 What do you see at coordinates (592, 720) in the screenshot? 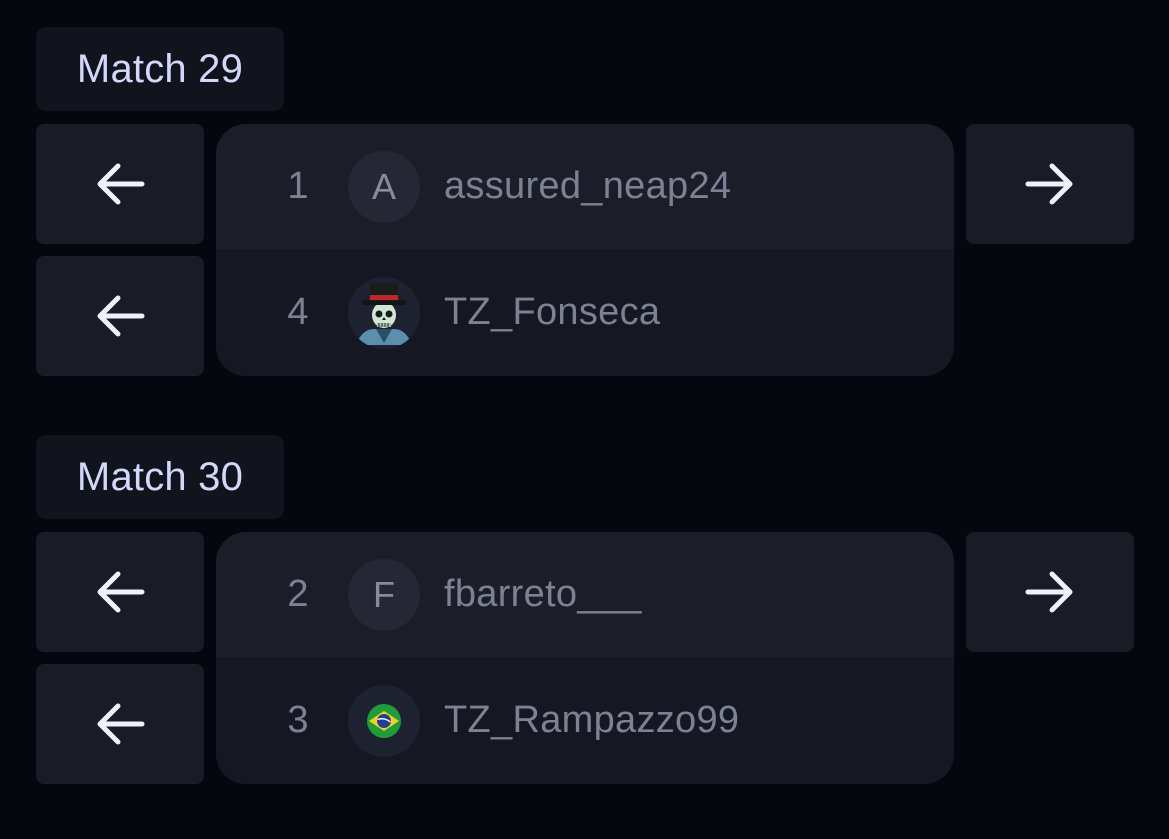
I see `player-name: TZ_Rampazzo99` at bounding box center [592, 720].